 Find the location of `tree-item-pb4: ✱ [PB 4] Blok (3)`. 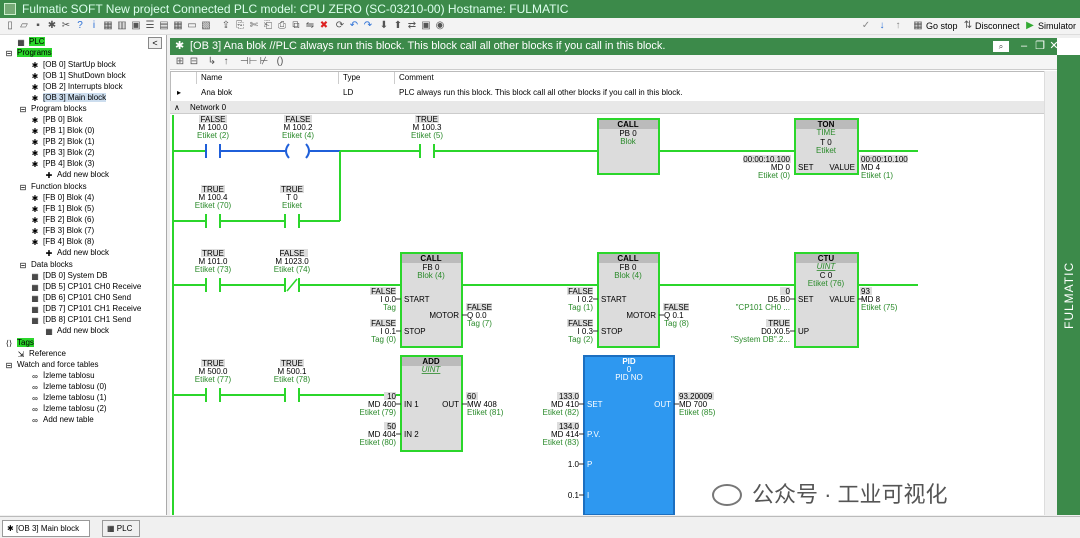

tree-item-pb4: ✱ [PB 4] Blok (3) is located at coordinates (62, 163).